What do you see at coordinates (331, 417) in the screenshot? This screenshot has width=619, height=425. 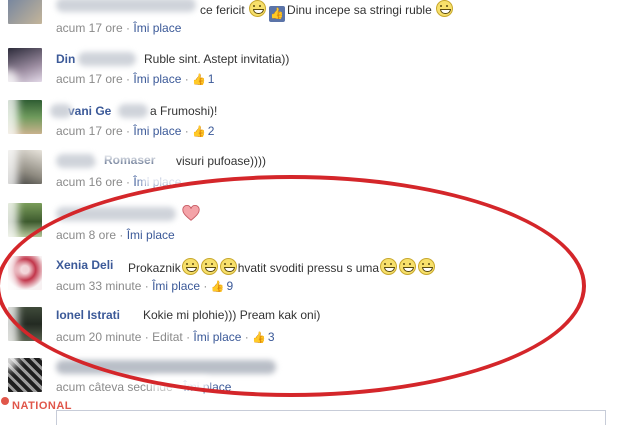 I see `reply-input` at bounding box center [331, 417].